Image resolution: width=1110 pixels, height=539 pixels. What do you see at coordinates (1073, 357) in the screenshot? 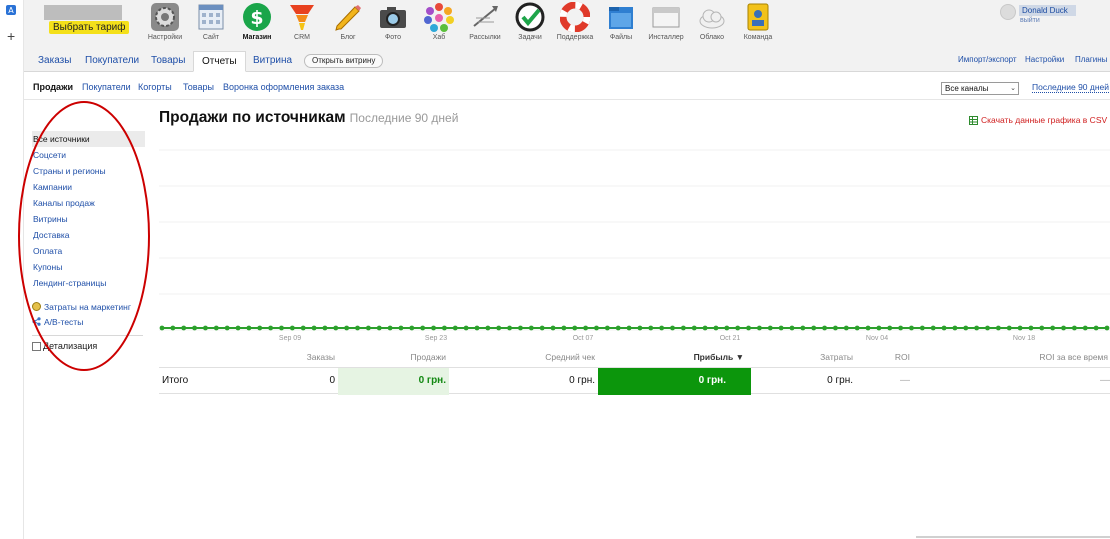
I see `col-roi-all-time: ROI за все время` at bounding box center [1073, 357].